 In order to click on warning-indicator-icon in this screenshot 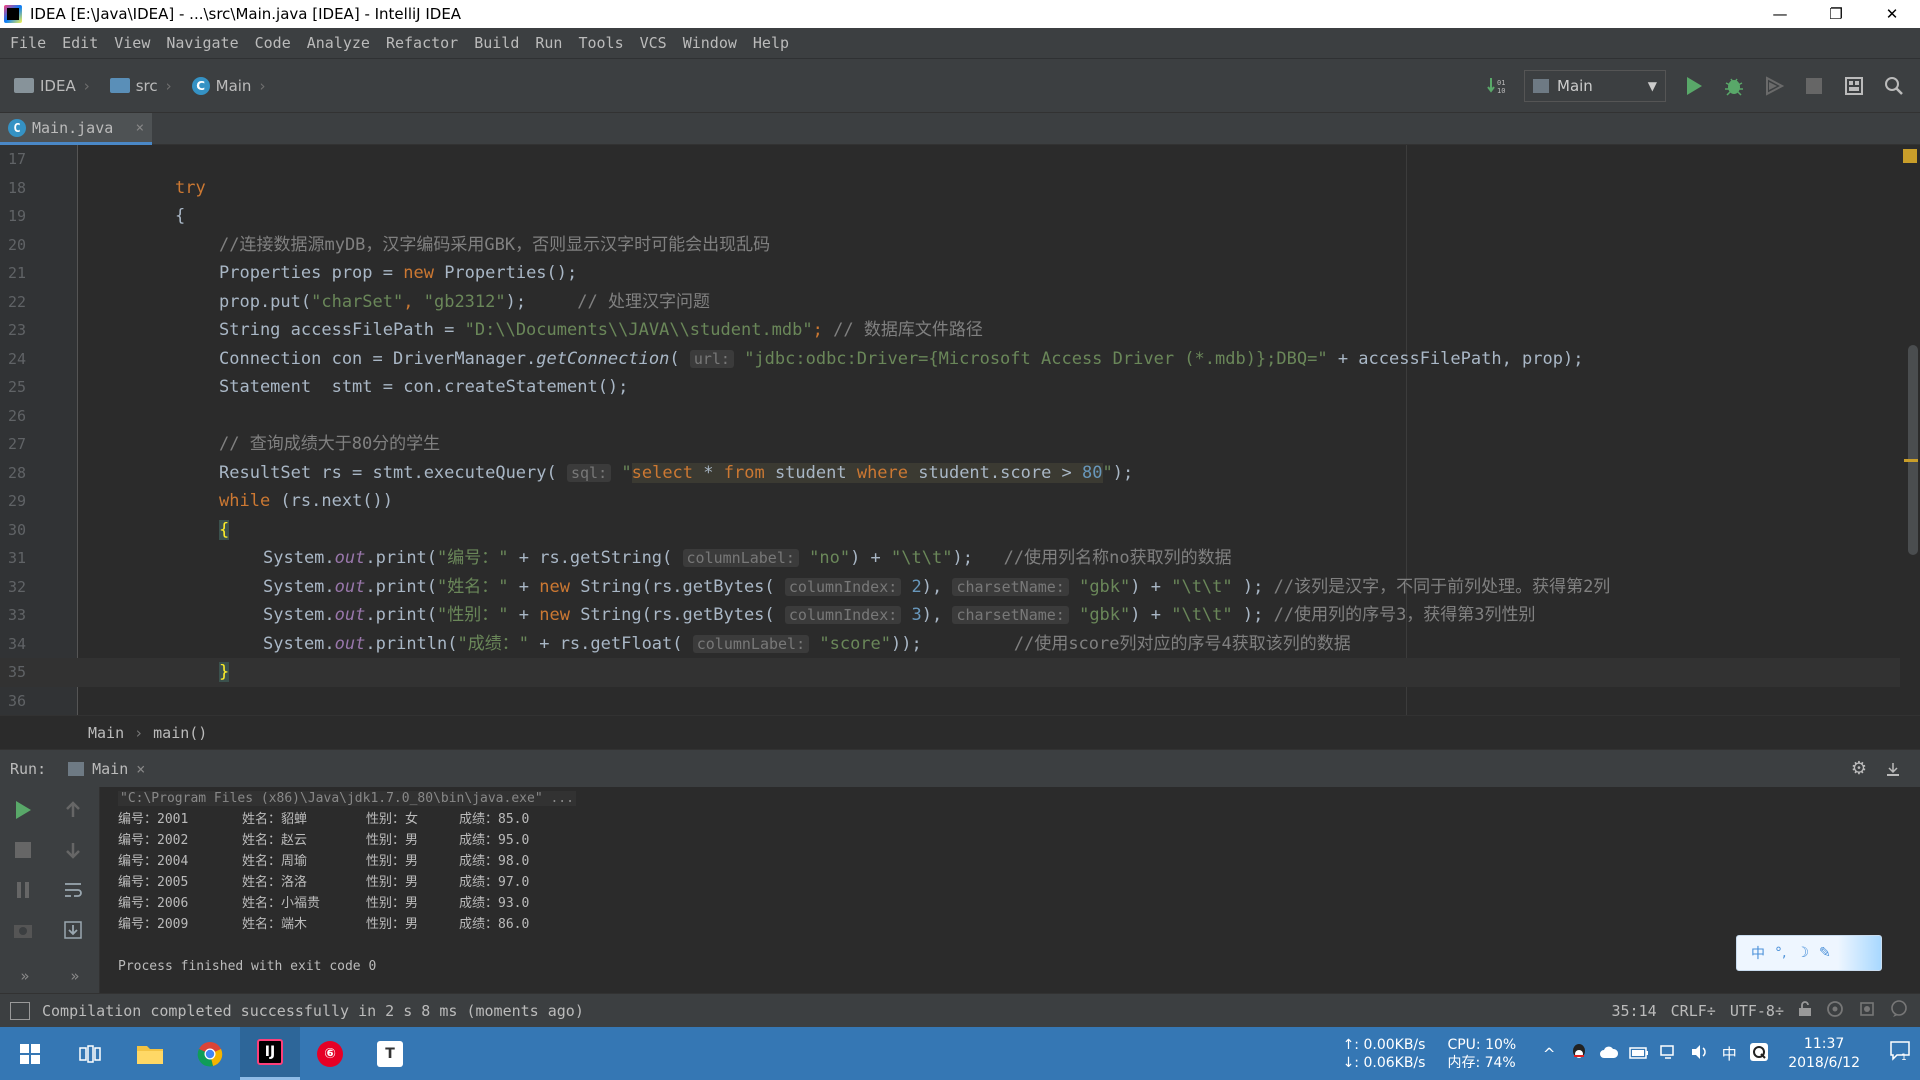, I will do `click(1910, 156)`.